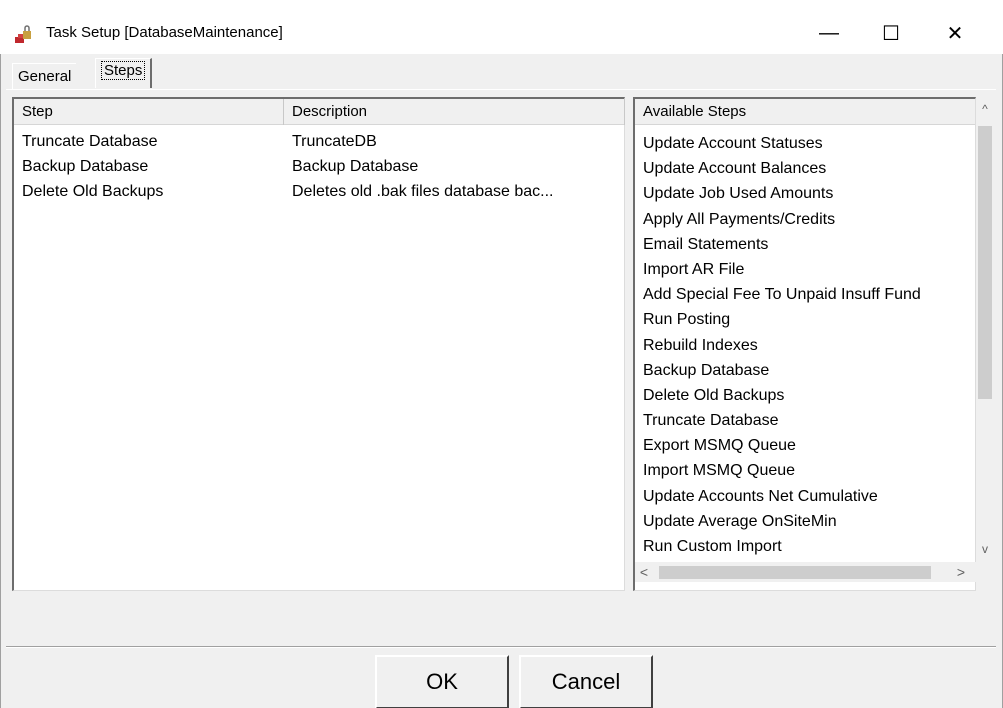 This screenshot has width=1003, height=708. Describe the element at coordinates (955, 33) in the screenshot. I see `close-button: ✕` at that location.